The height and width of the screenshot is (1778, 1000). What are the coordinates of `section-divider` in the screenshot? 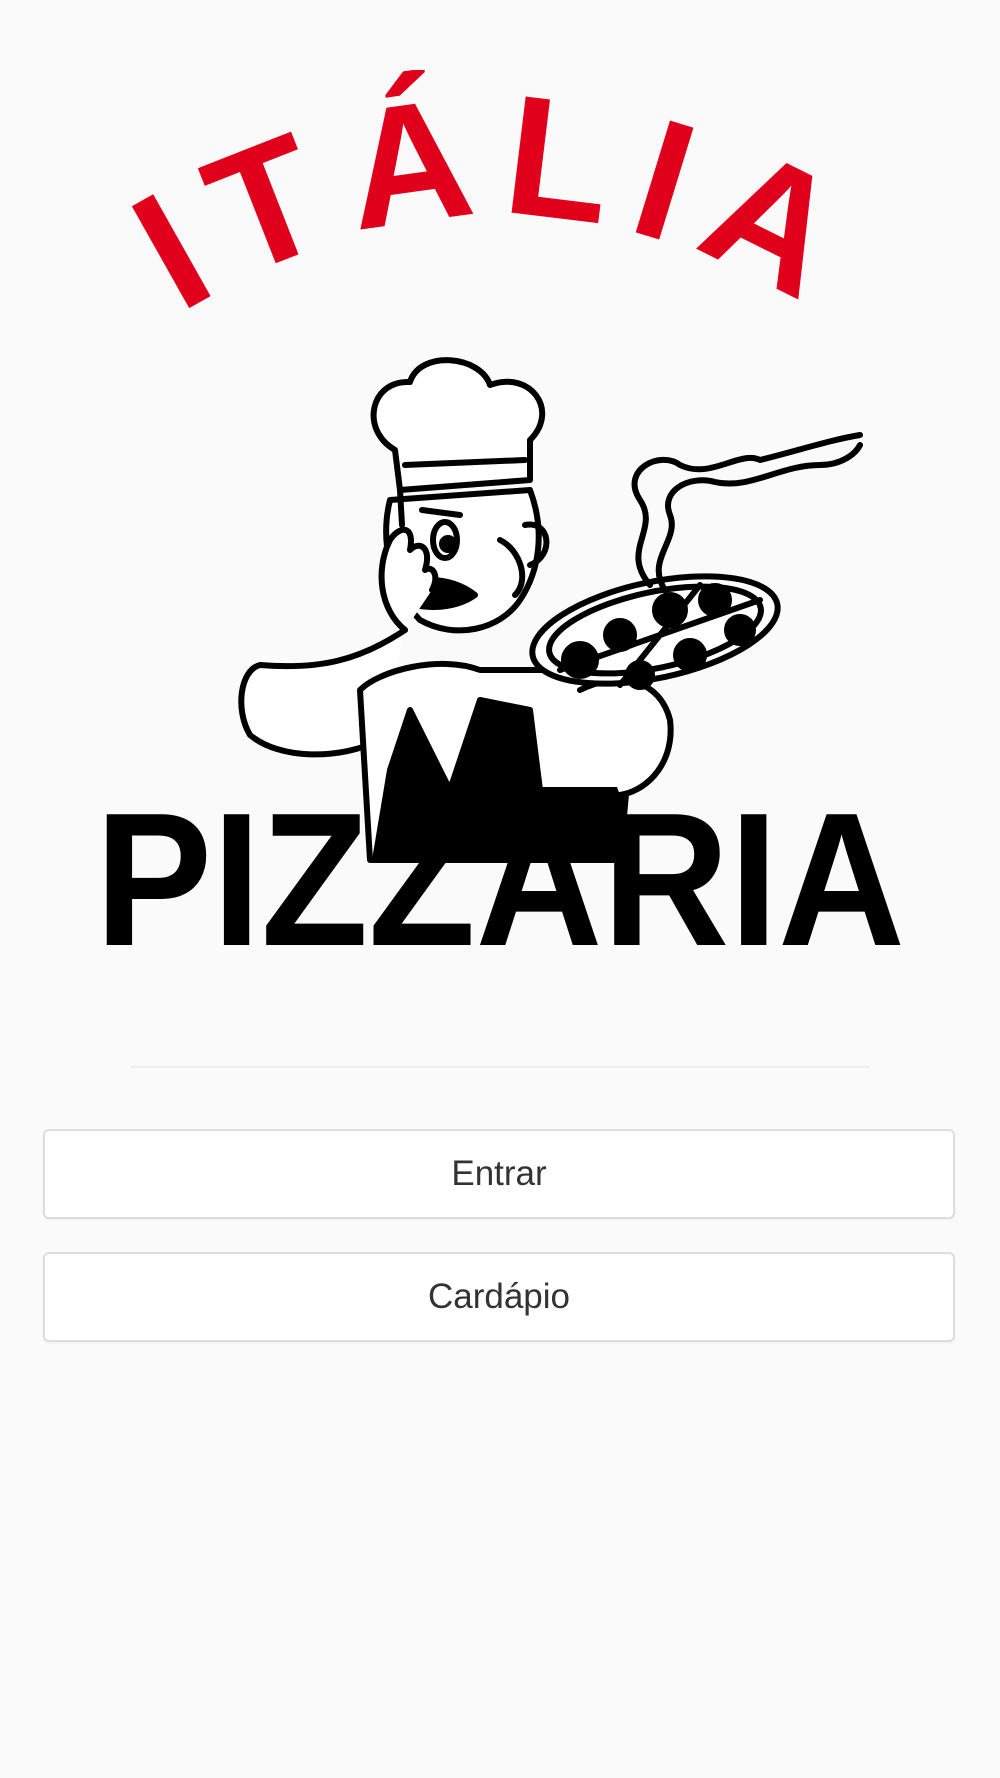 It's located at (500, 1067).